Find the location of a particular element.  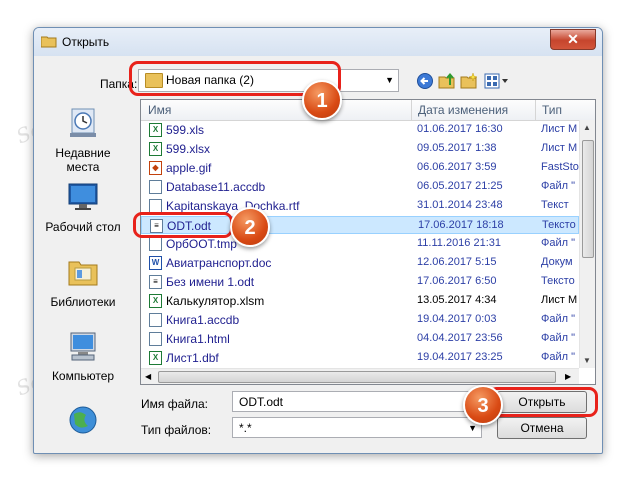

filename-input: ODT.odt is located at coordinates (361, 401).